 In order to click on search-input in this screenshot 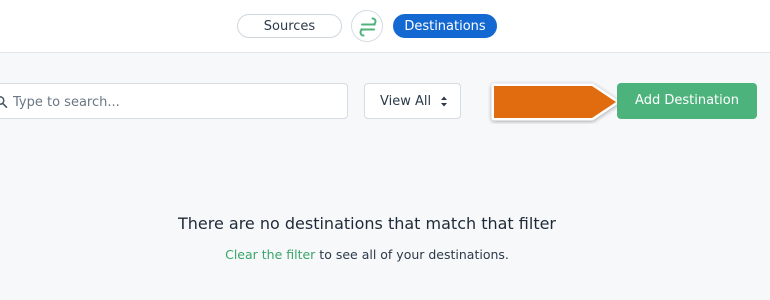, I will do `click(173, 102)`.